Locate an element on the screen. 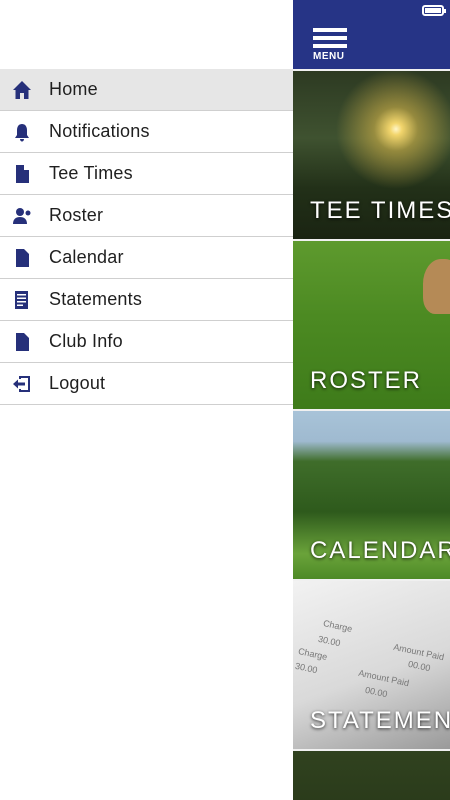 This screenshot has width=450, height=800. nav-item-statements: Statements is located at coordinates (146, 300).